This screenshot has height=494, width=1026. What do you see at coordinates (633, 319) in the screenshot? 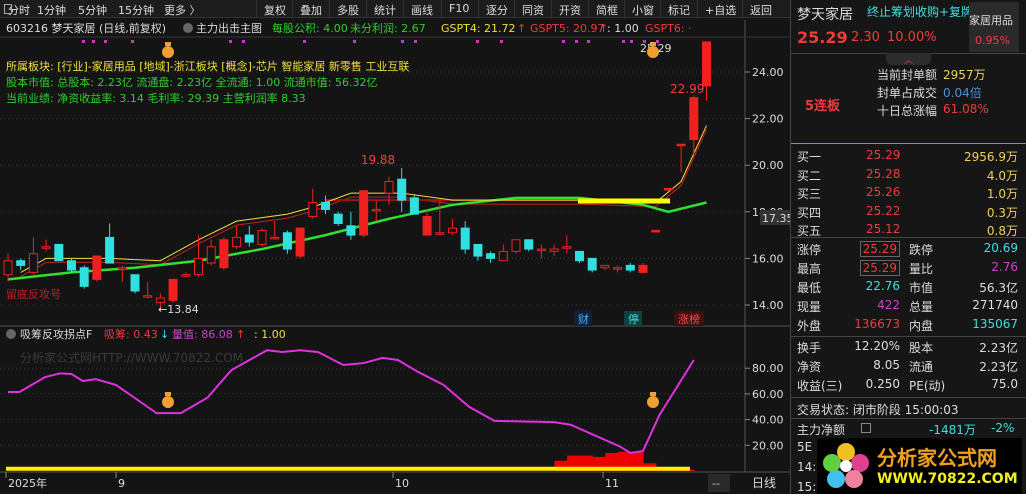
I see `marker-1: 停` at bounding box center [633, 319].